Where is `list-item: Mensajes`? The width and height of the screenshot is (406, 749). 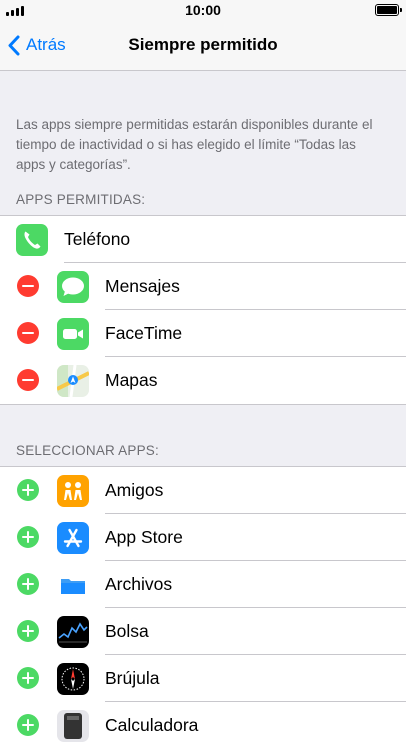 list-item: Mensajes is located at coordinates (203, 286).